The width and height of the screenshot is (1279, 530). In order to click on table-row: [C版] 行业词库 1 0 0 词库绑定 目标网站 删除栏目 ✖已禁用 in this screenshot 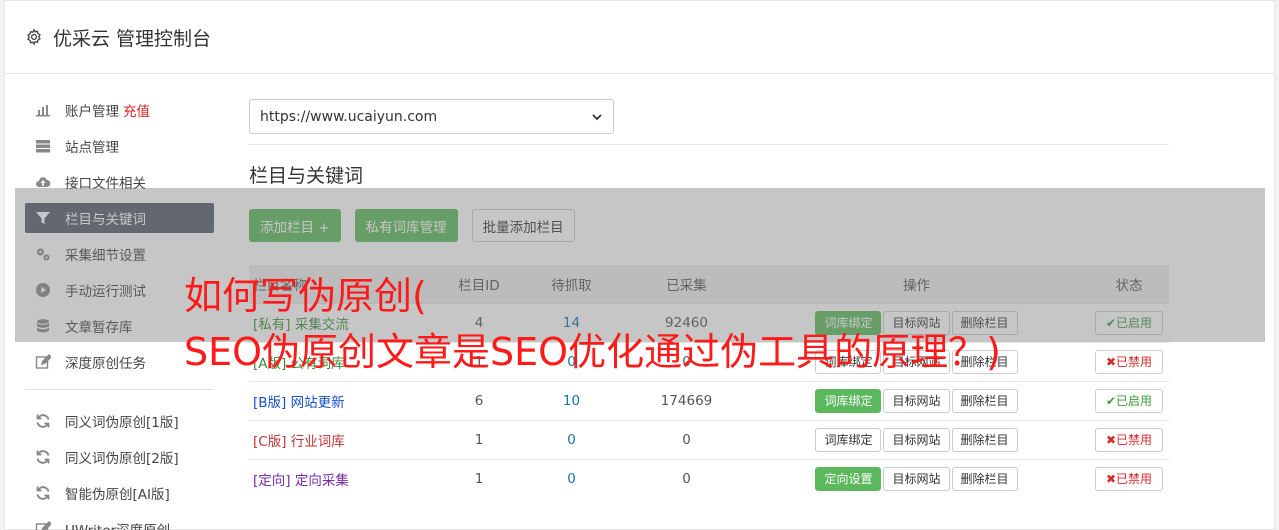, I will do `click(709, 439)`.